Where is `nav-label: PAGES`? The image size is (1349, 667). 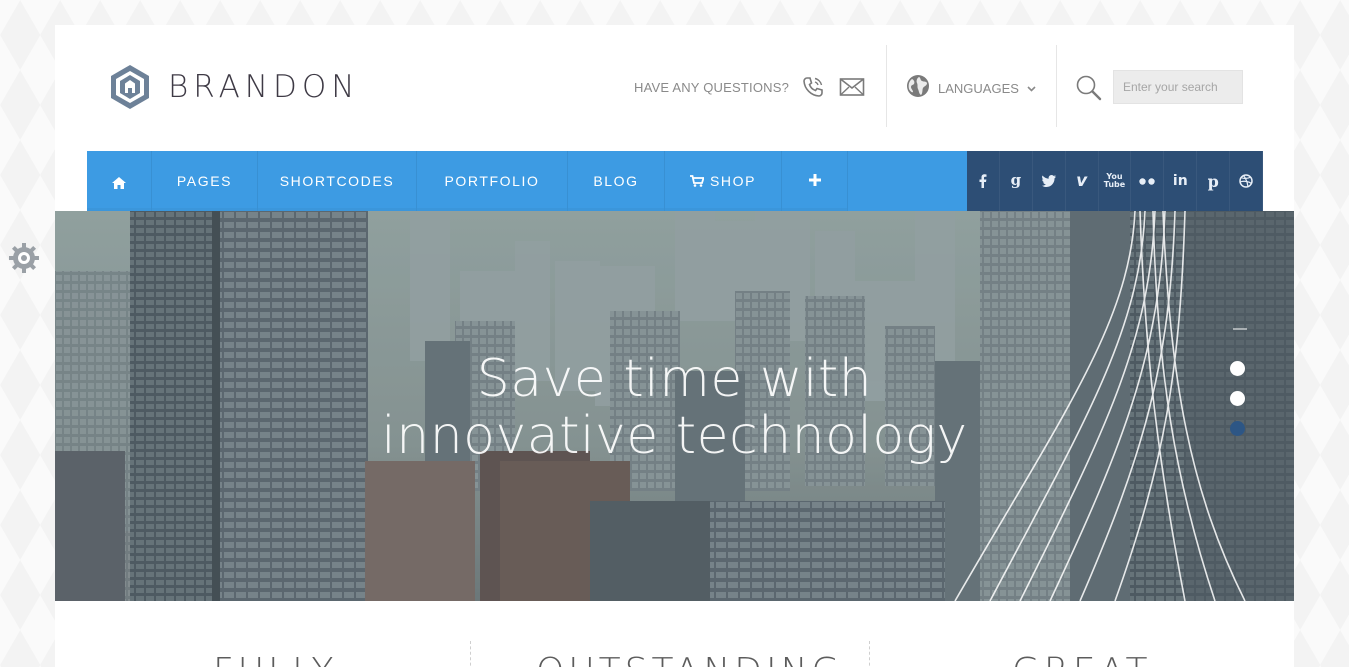
nav-label: PAGES is located at coordinates (204, 181).